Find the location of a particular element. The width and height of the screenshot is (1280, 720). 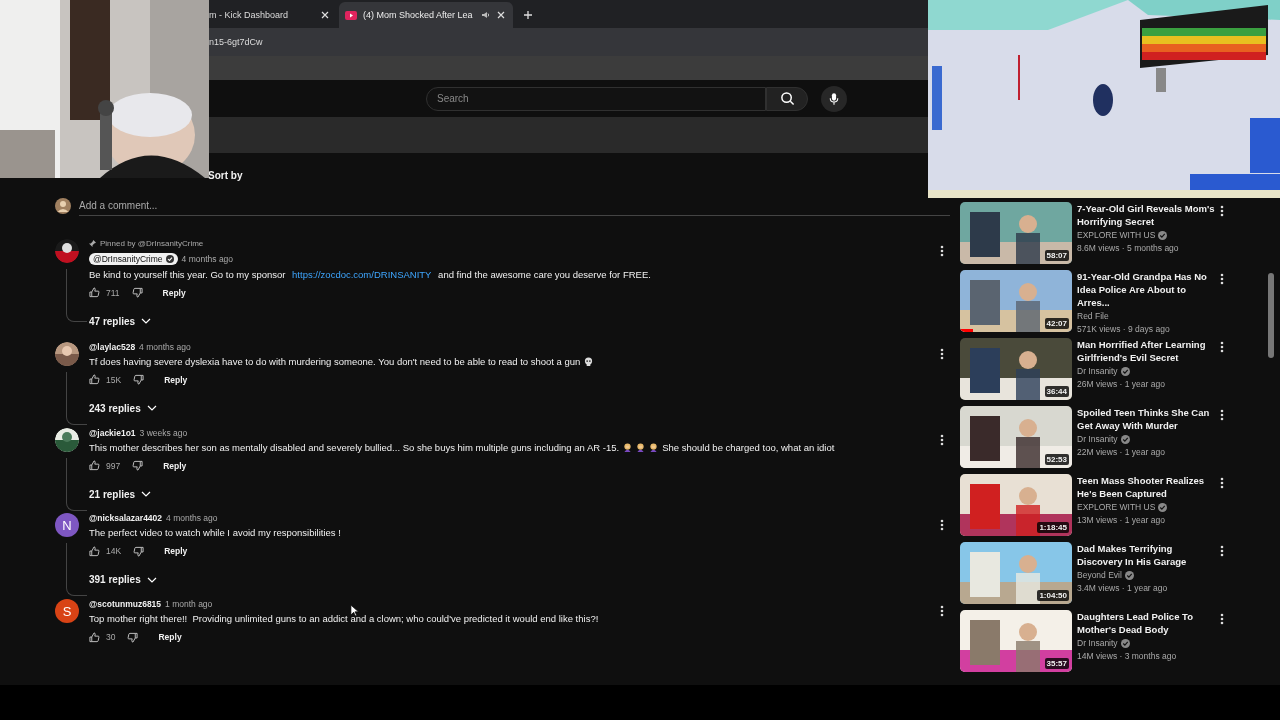

sort-button: Sort by is located at coordinates (225, 175).